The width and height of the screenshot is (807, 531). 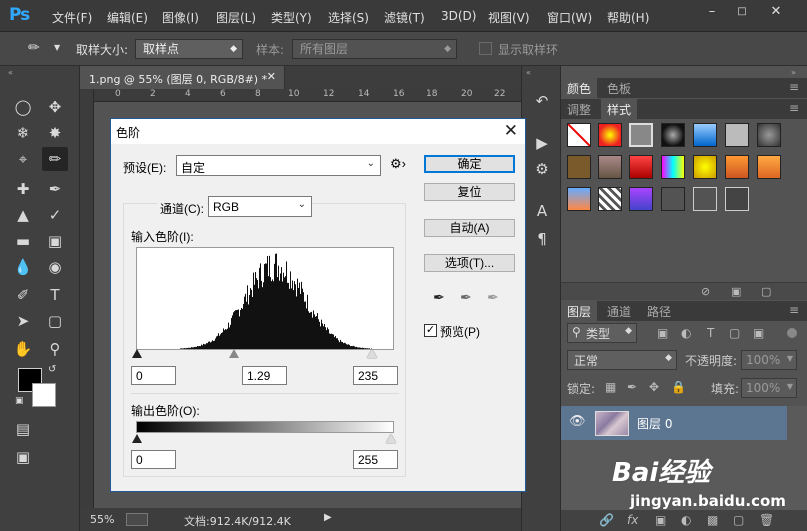 What do you see at coordinates (328, 517) in the screenshot?
I see `status-menu-arrow-icon: ▶` at bounding box center [328, 517].